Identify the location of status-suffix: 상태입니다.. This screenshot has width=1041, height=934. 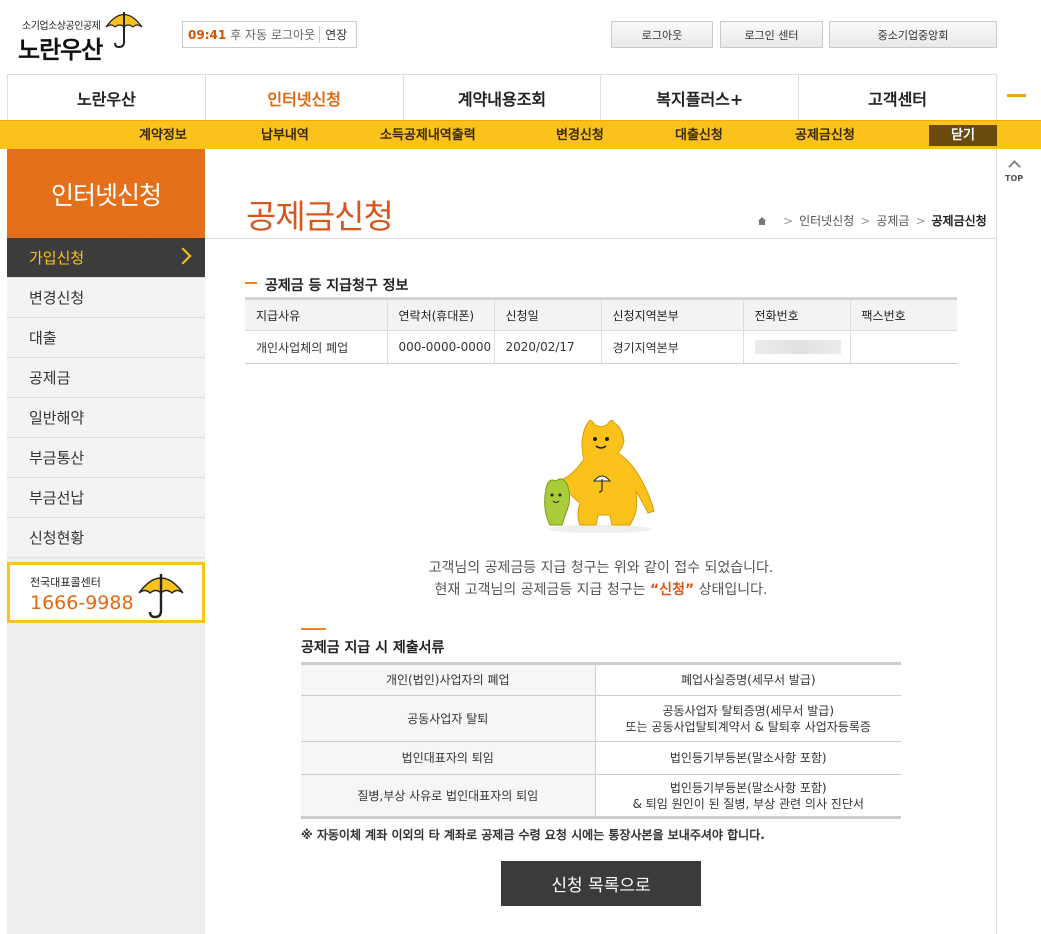
(731, 590).